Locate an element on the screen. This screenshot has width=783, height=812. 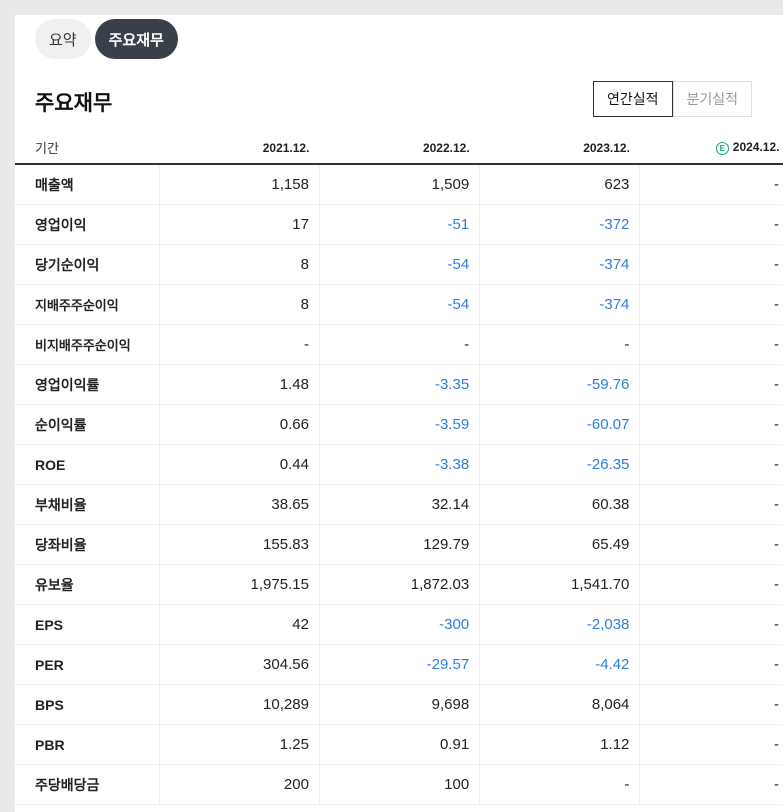
row-label: PER is located at coordinates (87, 664).